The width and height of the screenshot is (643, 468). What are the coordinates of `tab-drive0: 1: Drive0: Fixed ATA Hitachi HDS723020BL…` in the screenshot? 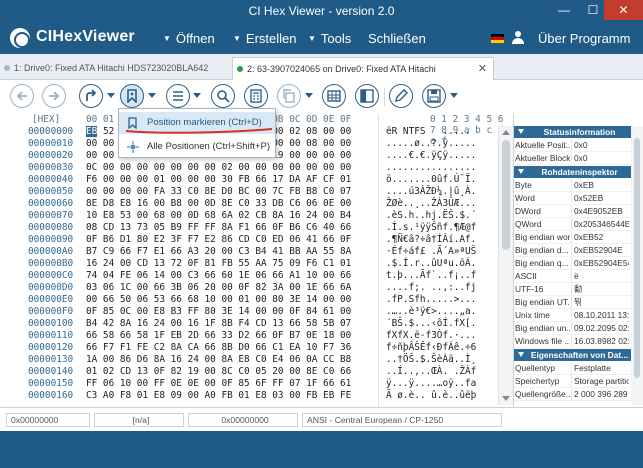 It's located at (110, 68).